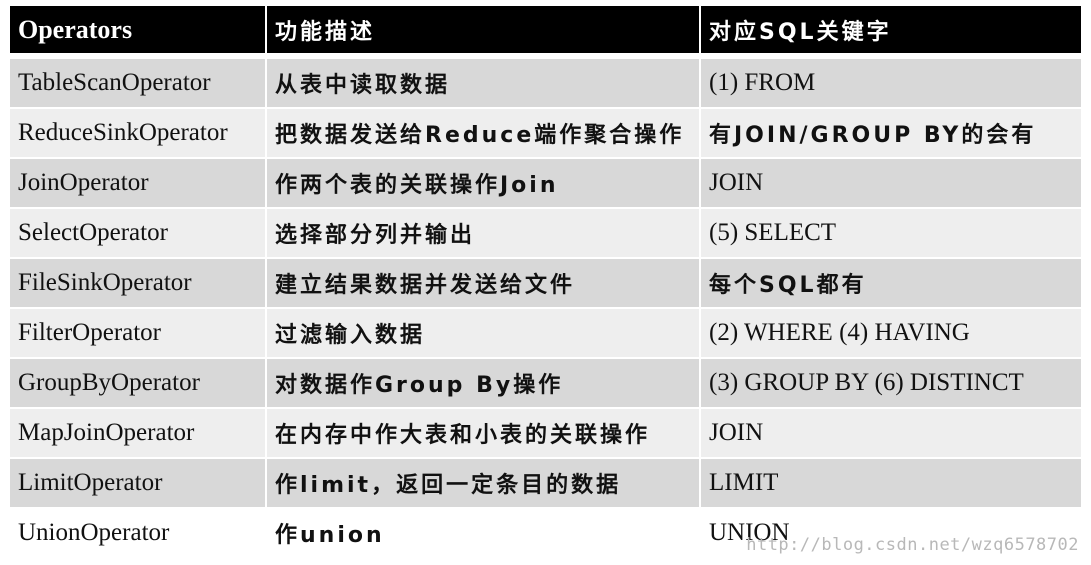  What do you see at coordinates (138, 483) in the screenshot?
I see `cell-operator: LimitOperator` at bounding box center [138, 483].